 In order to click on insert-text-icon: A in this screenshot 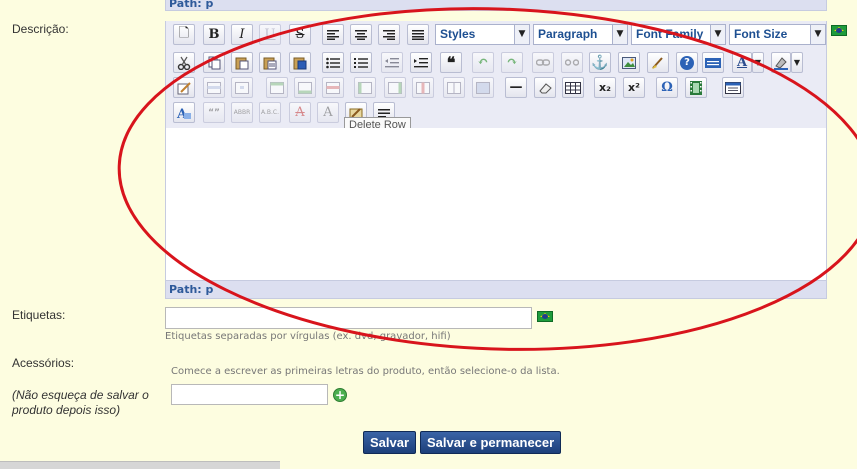, I will do `click(328, 112)`.